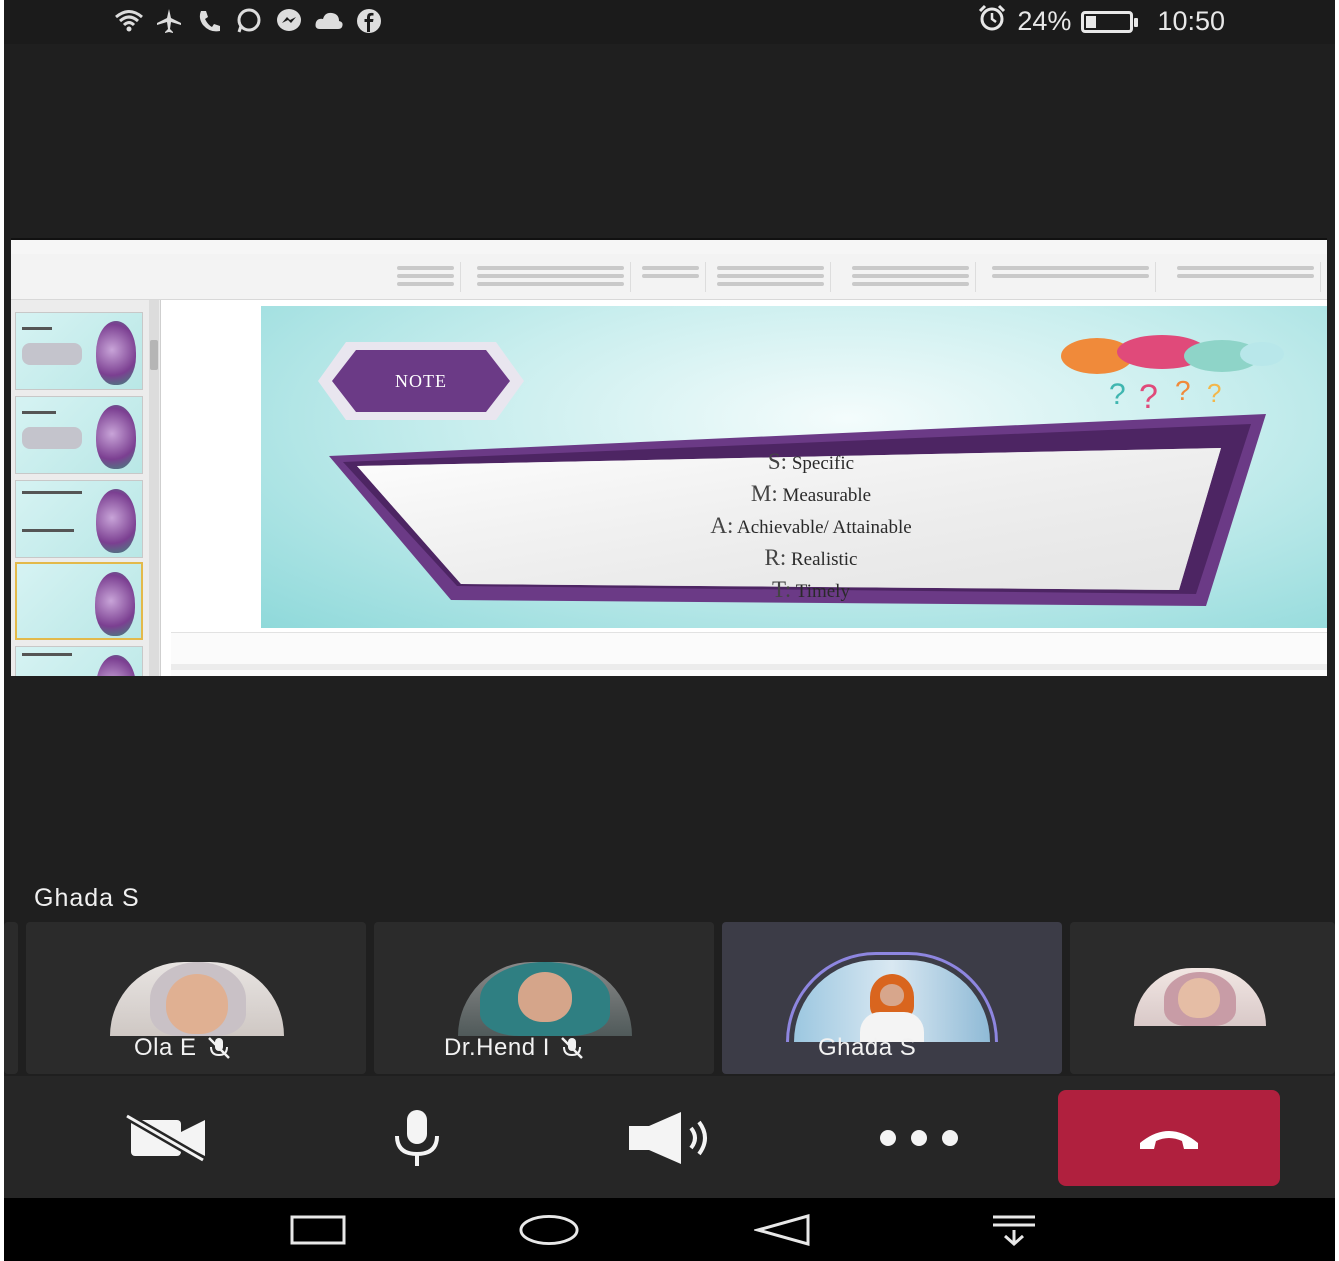 The height and width of the screenshot is (1261, 1339). I want to click on more-options-button, so click(919, 1138).